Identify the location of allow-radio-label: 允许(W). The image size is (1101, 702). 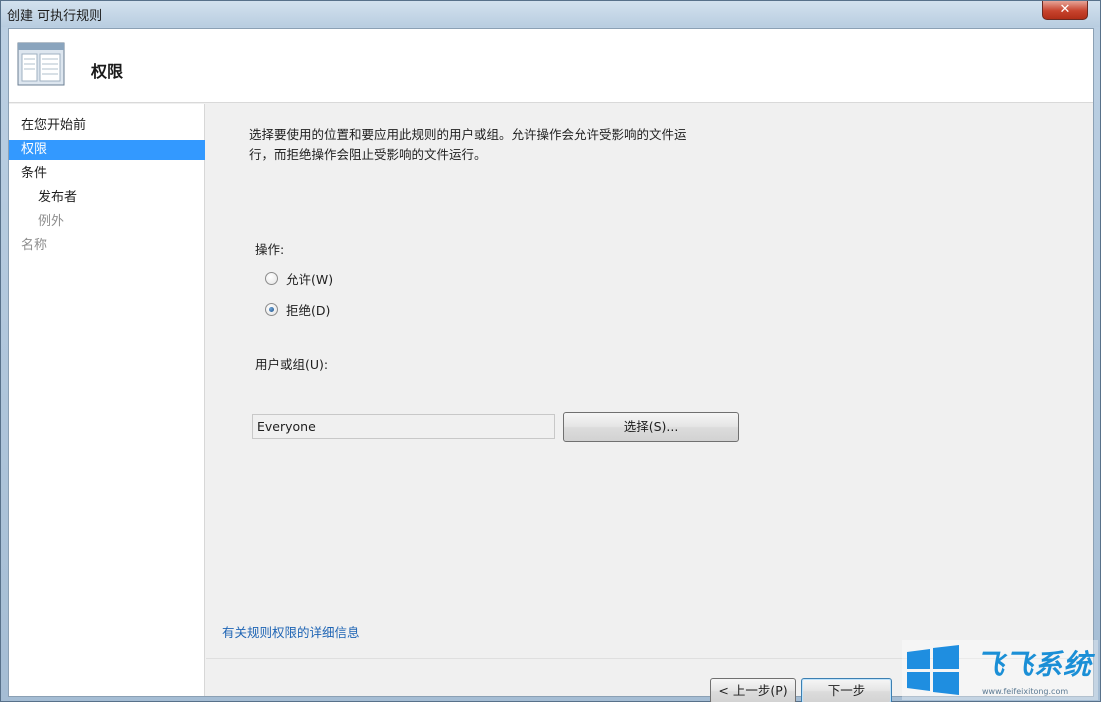
(310, 279).